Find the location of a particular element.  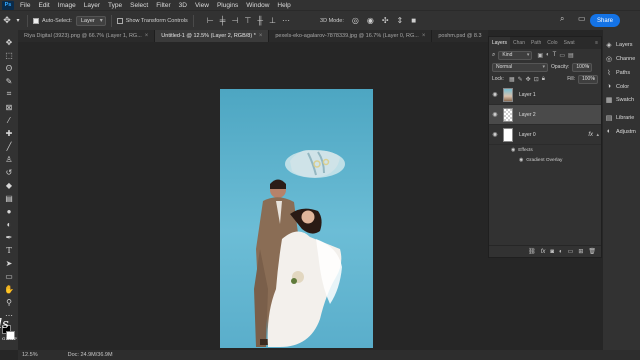

menu-window: Window is located at coordinates (257, 5).